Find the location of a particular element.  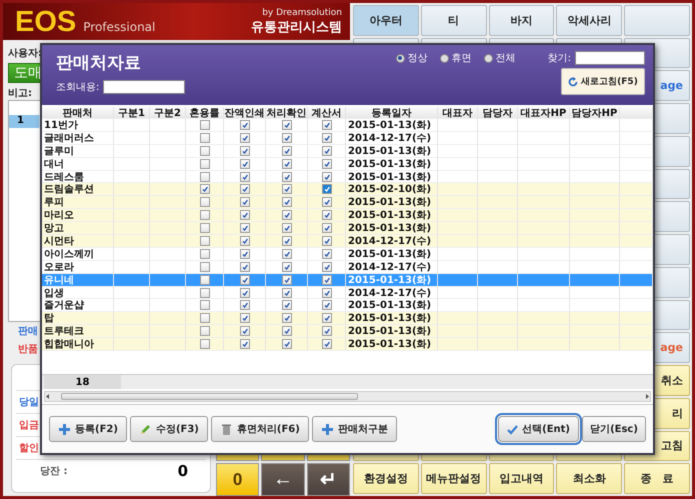

column-header: 구분2 is located at coordinates (168, 113).